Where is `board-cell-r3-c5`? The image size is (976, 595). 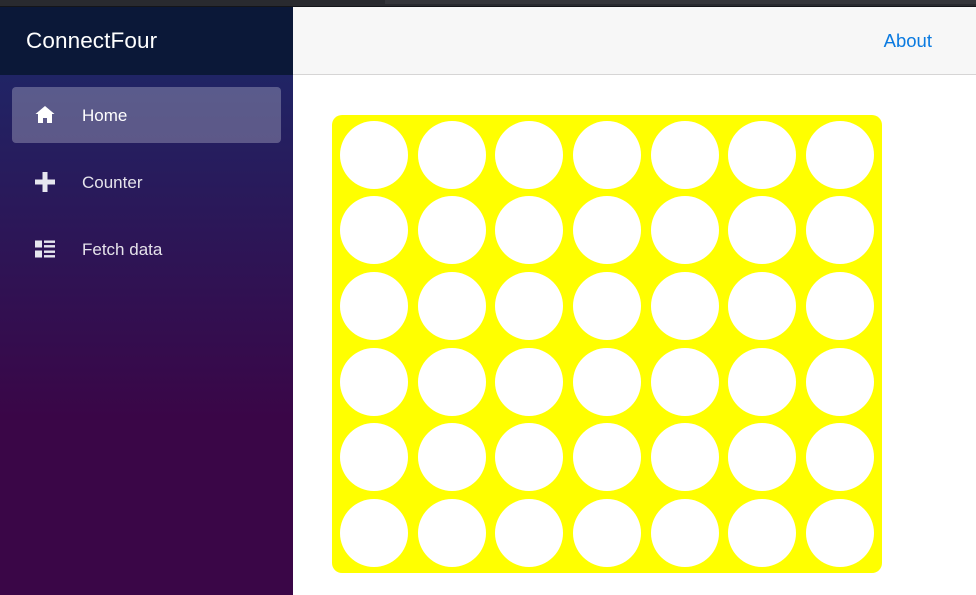 board-cell-r3-c5 is located at coordinates (763, 382).